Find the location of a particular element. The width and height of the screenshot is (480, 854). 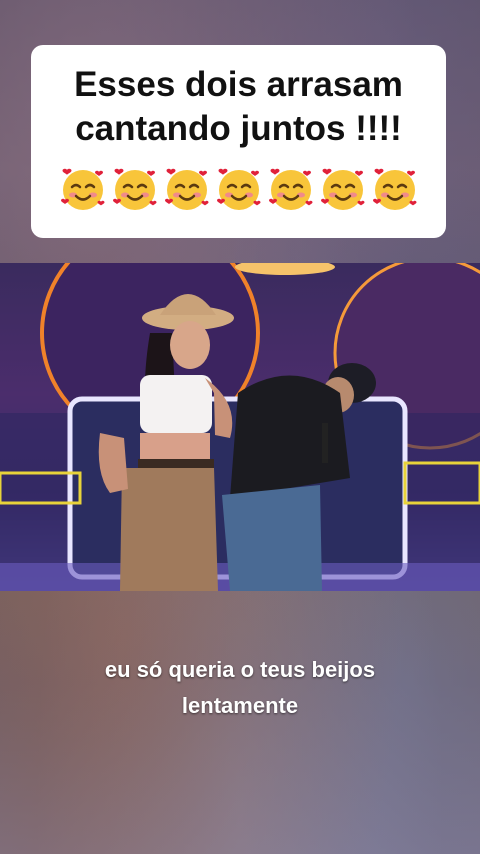

emoji-row is located at coordinates (238, 189).